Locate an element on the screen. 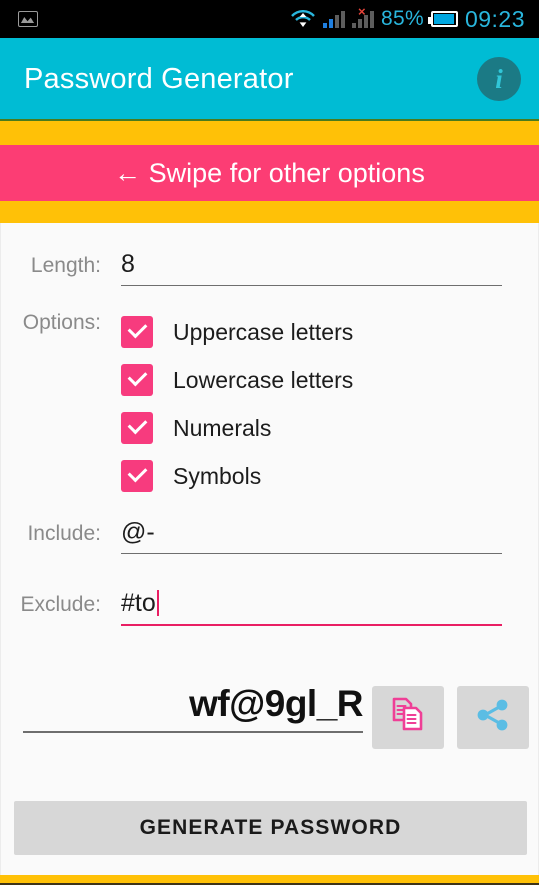 This screenshot has height=885, width=539. band-yellow-top is located at coordinates (269, 133).